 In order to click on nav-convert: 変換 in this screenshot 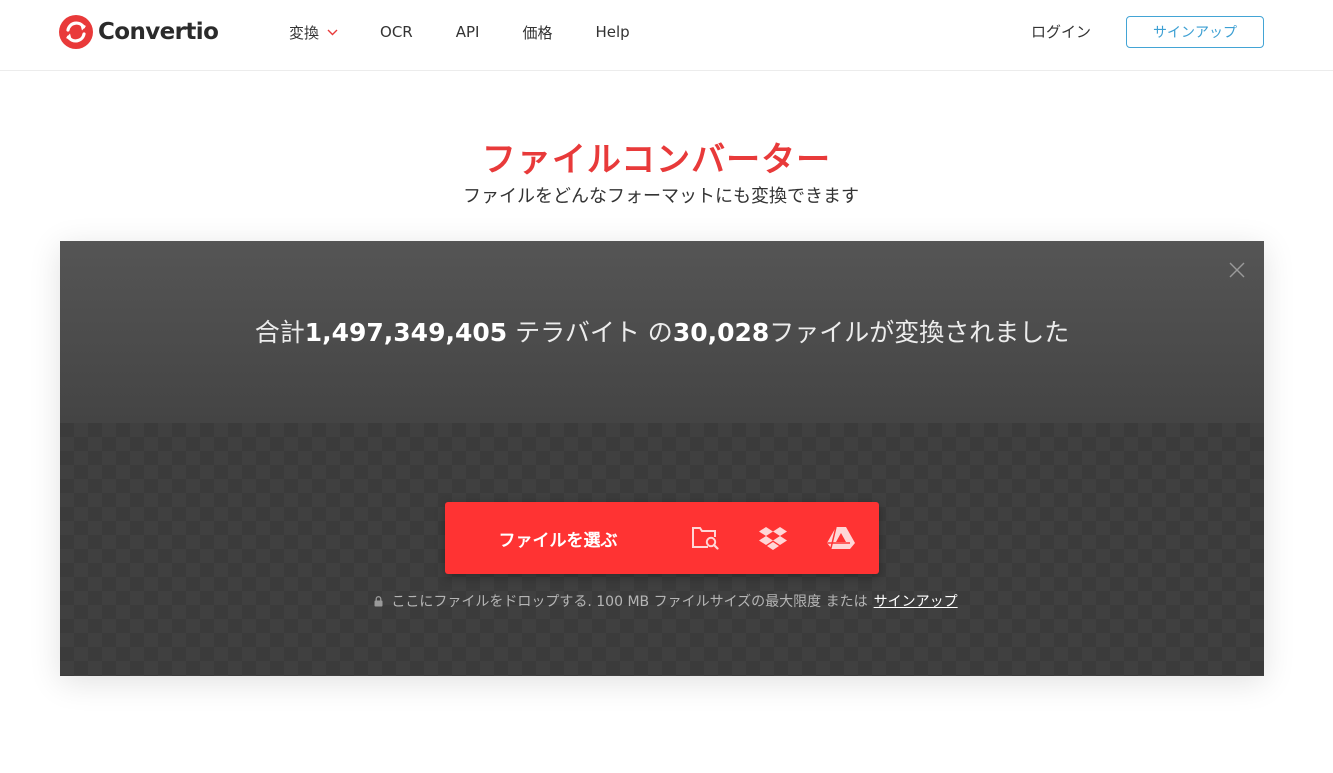, I will do `click(313, 32)`.